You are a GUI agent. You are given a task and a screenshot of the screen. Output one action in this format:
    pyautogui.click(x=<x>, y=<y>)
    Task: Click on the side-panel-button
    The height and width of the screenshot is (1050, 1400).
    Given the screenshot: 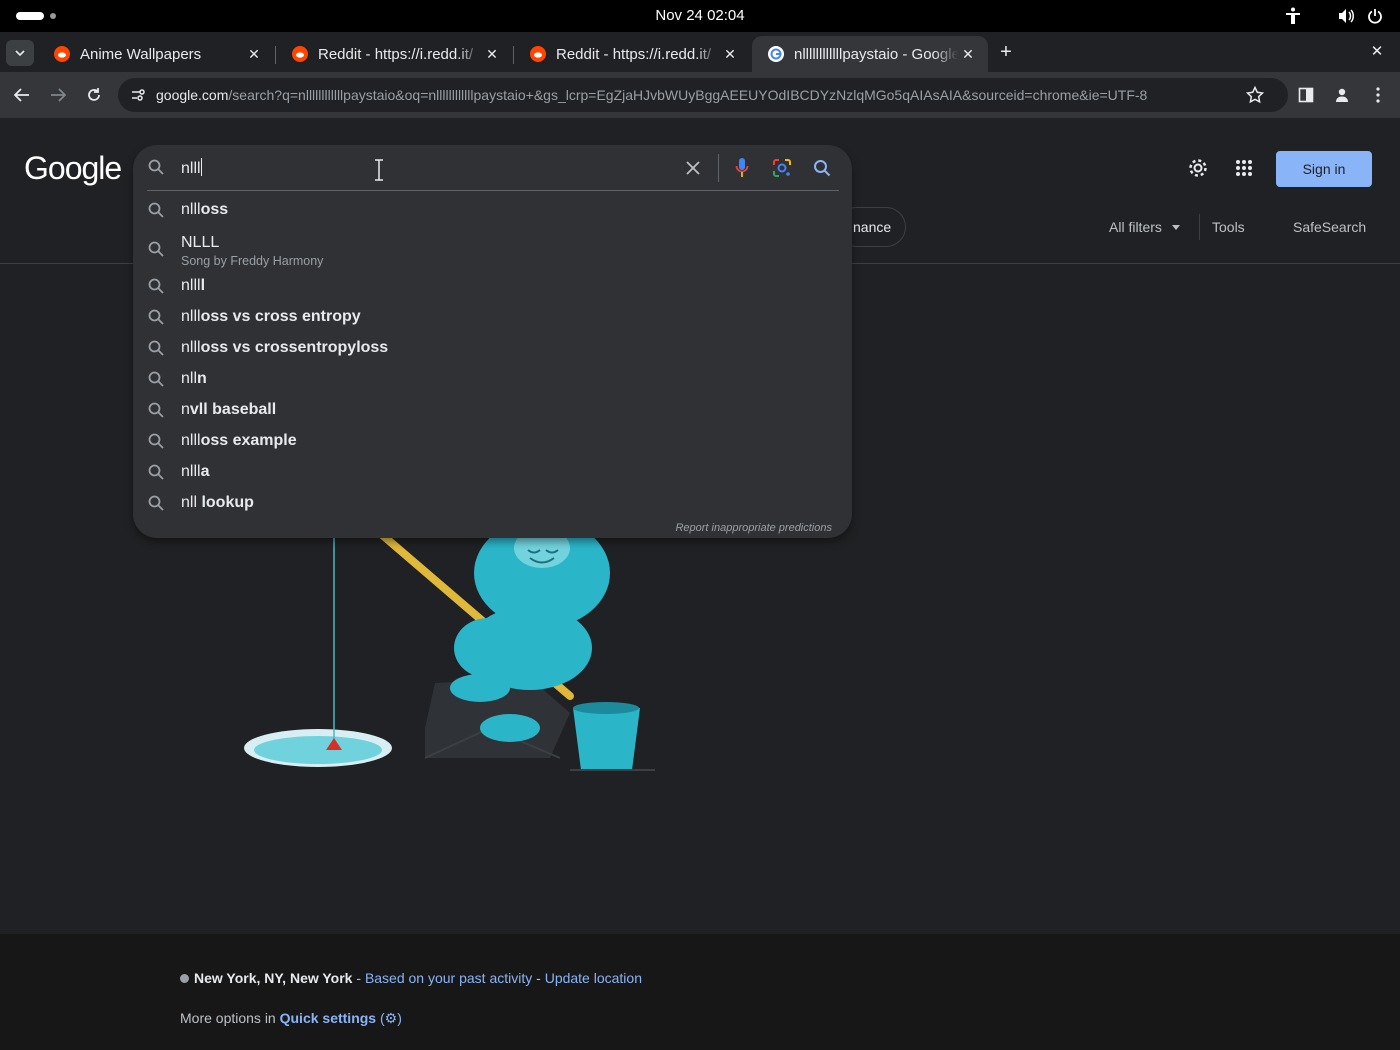 What is the action you would take?
    pyautogui.click(x=1306, y=95)
    